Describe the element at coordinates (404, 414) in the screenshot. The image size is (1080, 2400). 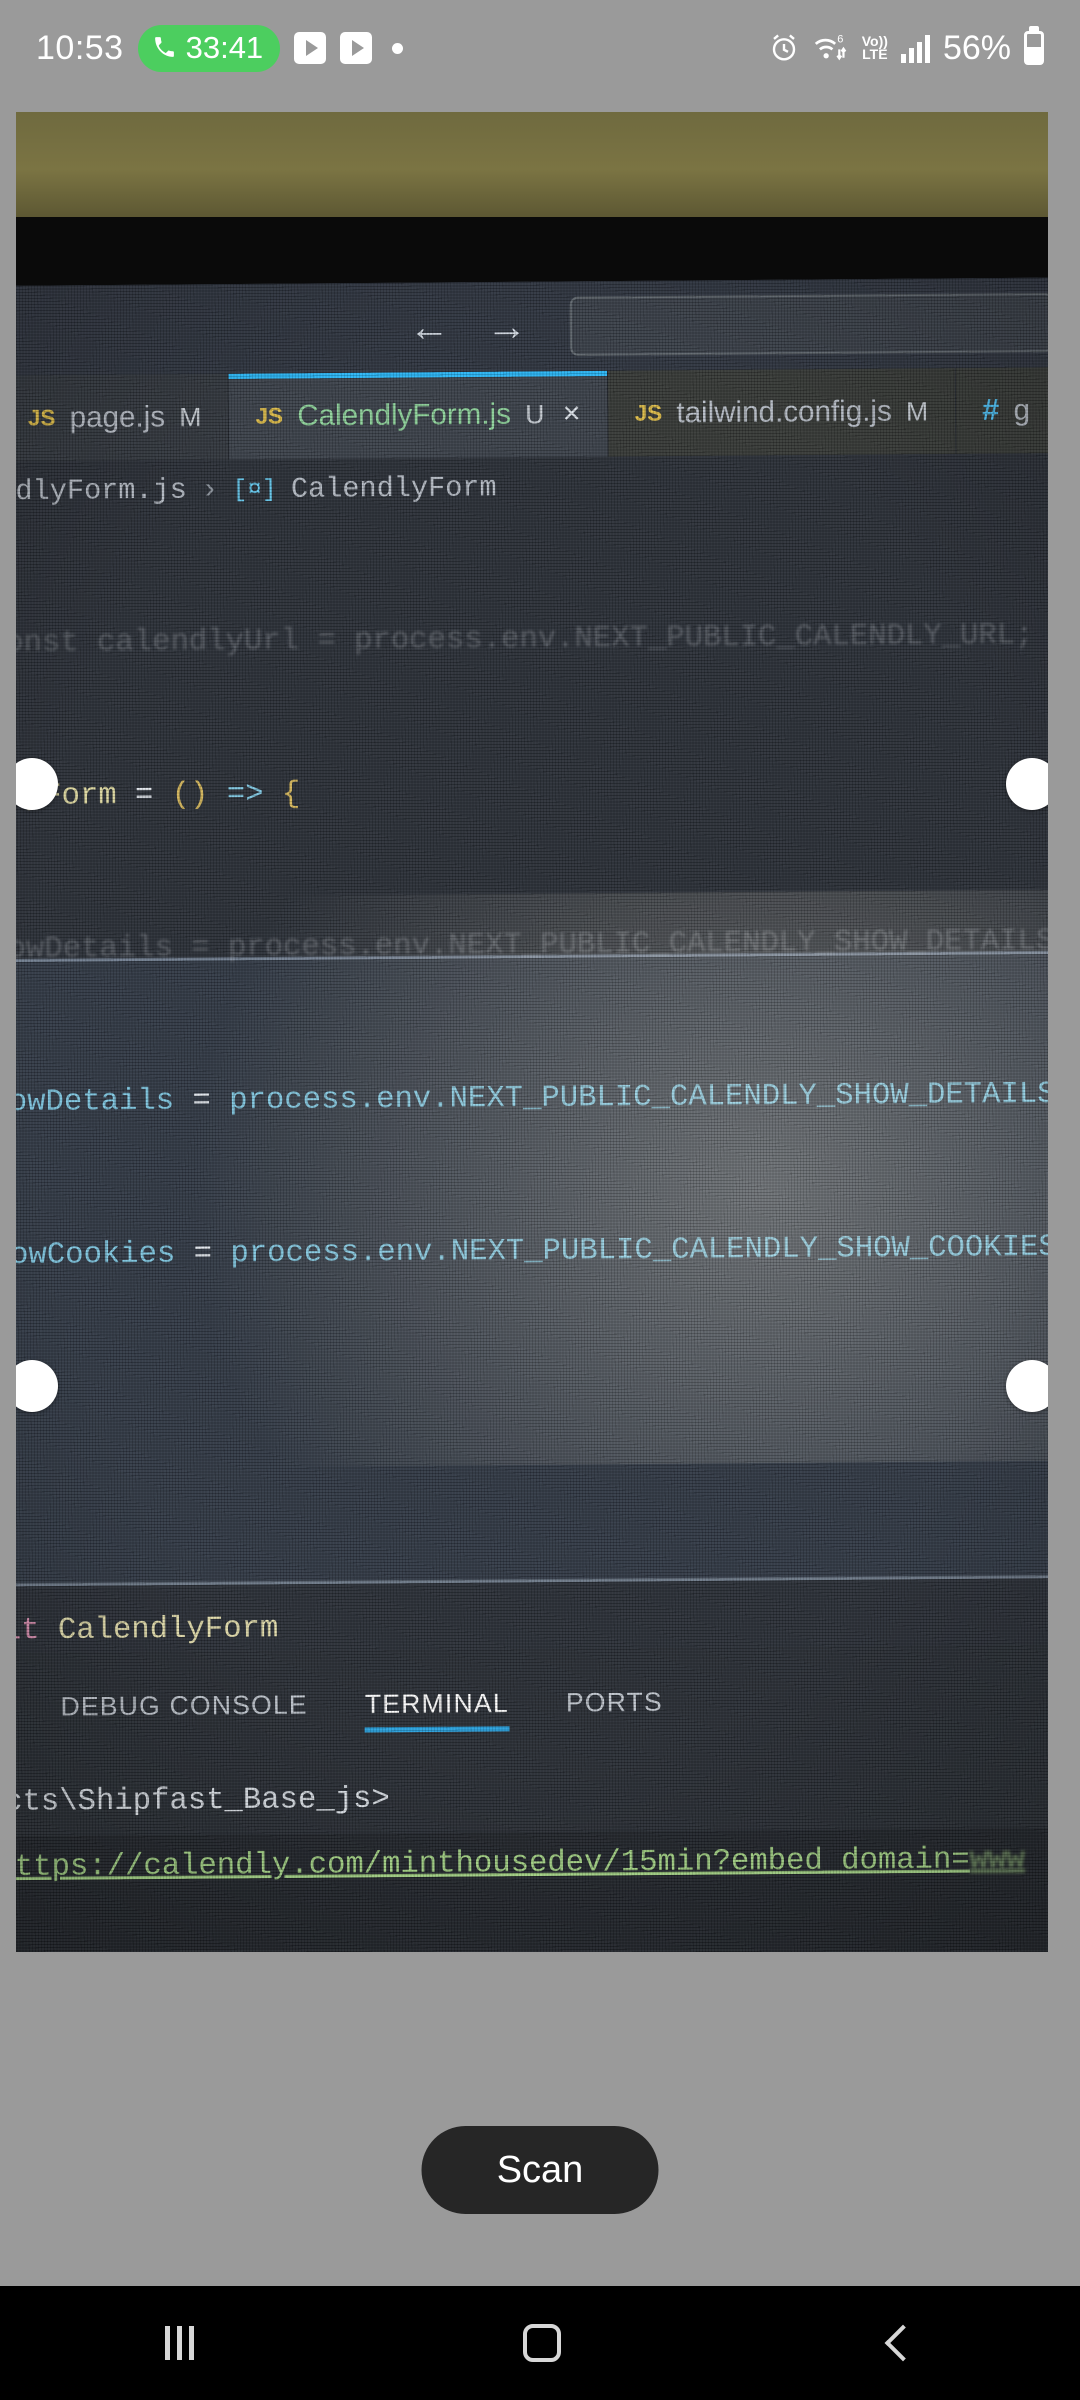
I see `tab-label: CalendlyForm.js` at that location.